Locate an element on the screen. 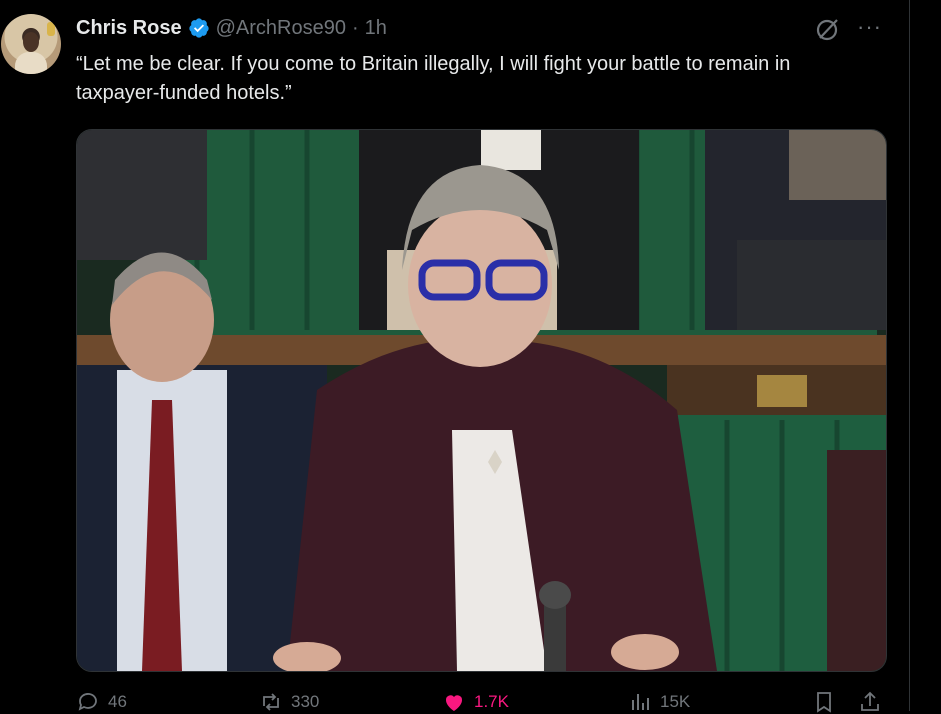  avatar is located at coordinates (31, 44).